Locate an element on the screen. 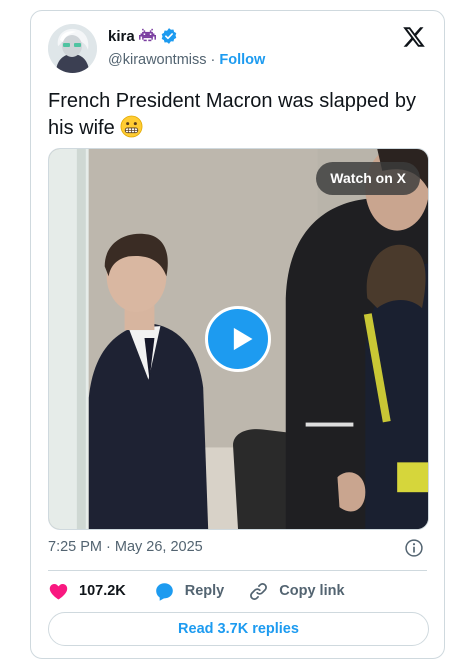 This screenshot has height=663, width=471. watch-on-x-button: Watch on X is located at coordinates (368, 178).